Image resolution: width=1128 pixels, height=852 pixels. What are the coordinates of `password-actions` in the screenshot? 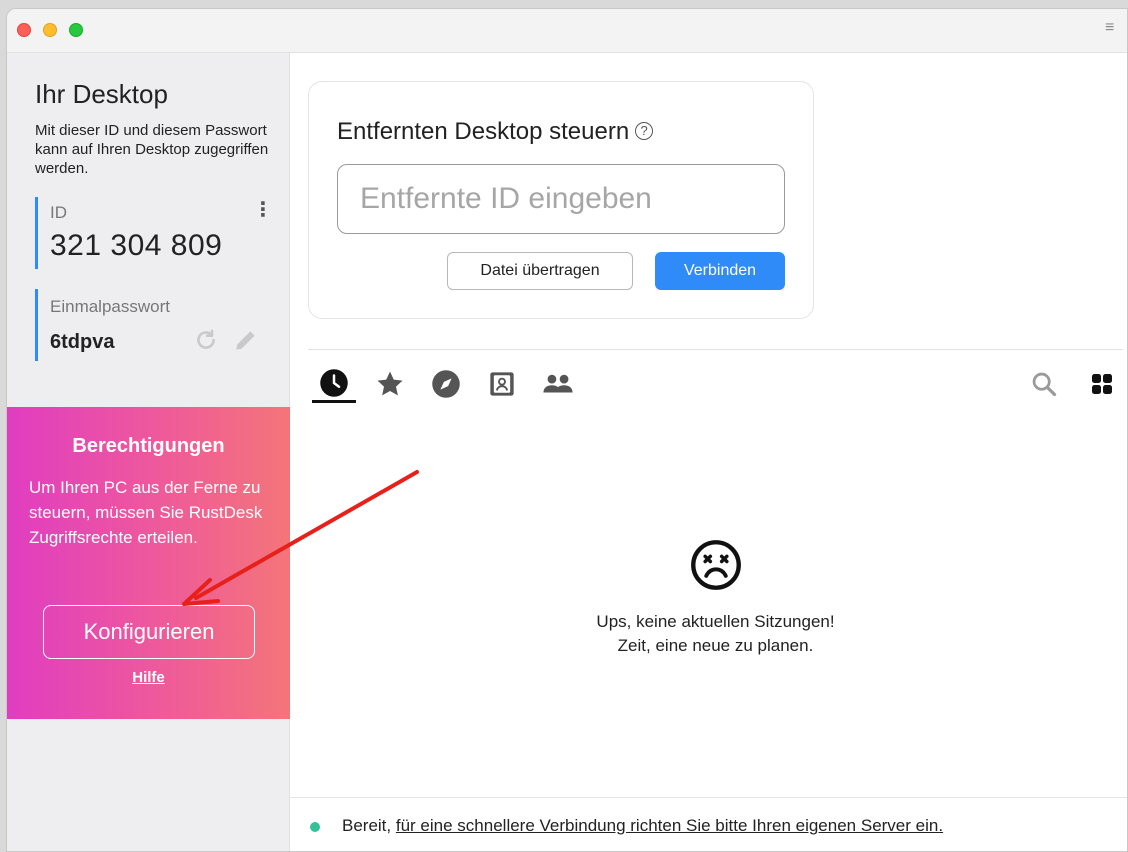 It's located at (226, 340).